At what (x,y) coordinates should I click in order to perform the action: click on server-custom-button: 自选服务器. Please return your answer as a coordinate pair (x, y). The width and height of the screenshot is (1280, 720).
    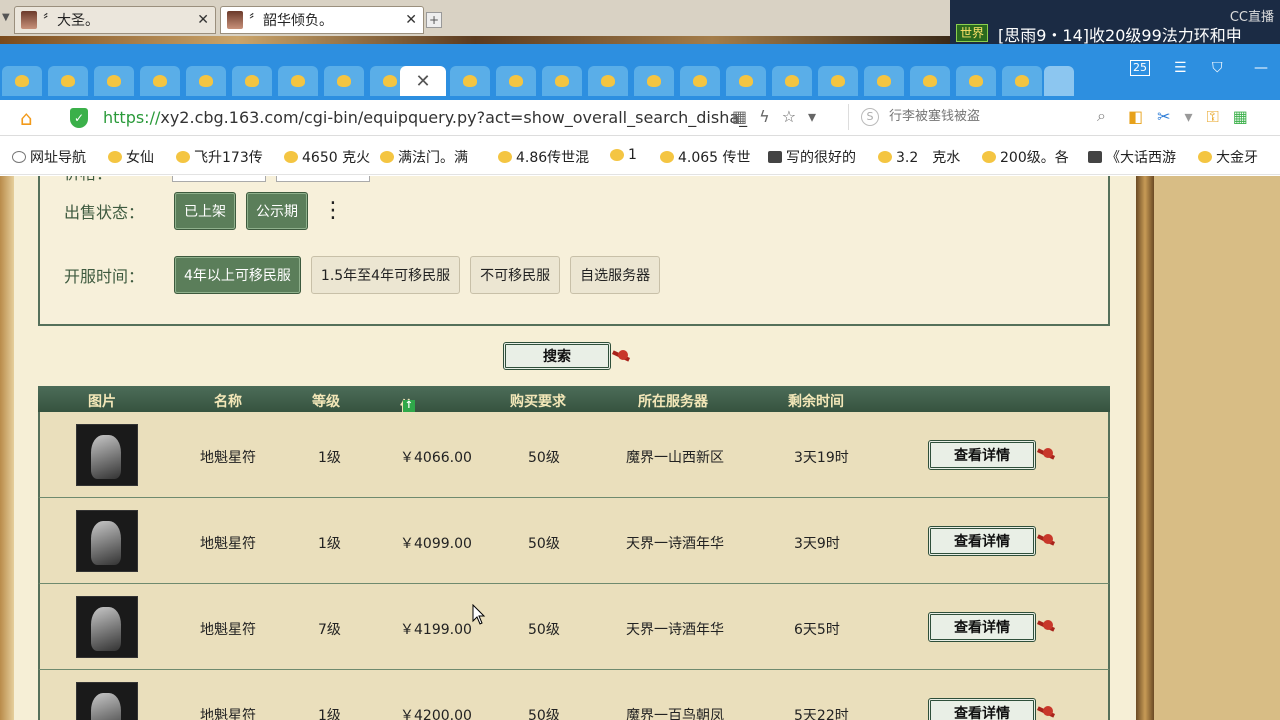
    Looking at the image, I should click on (615, 275).